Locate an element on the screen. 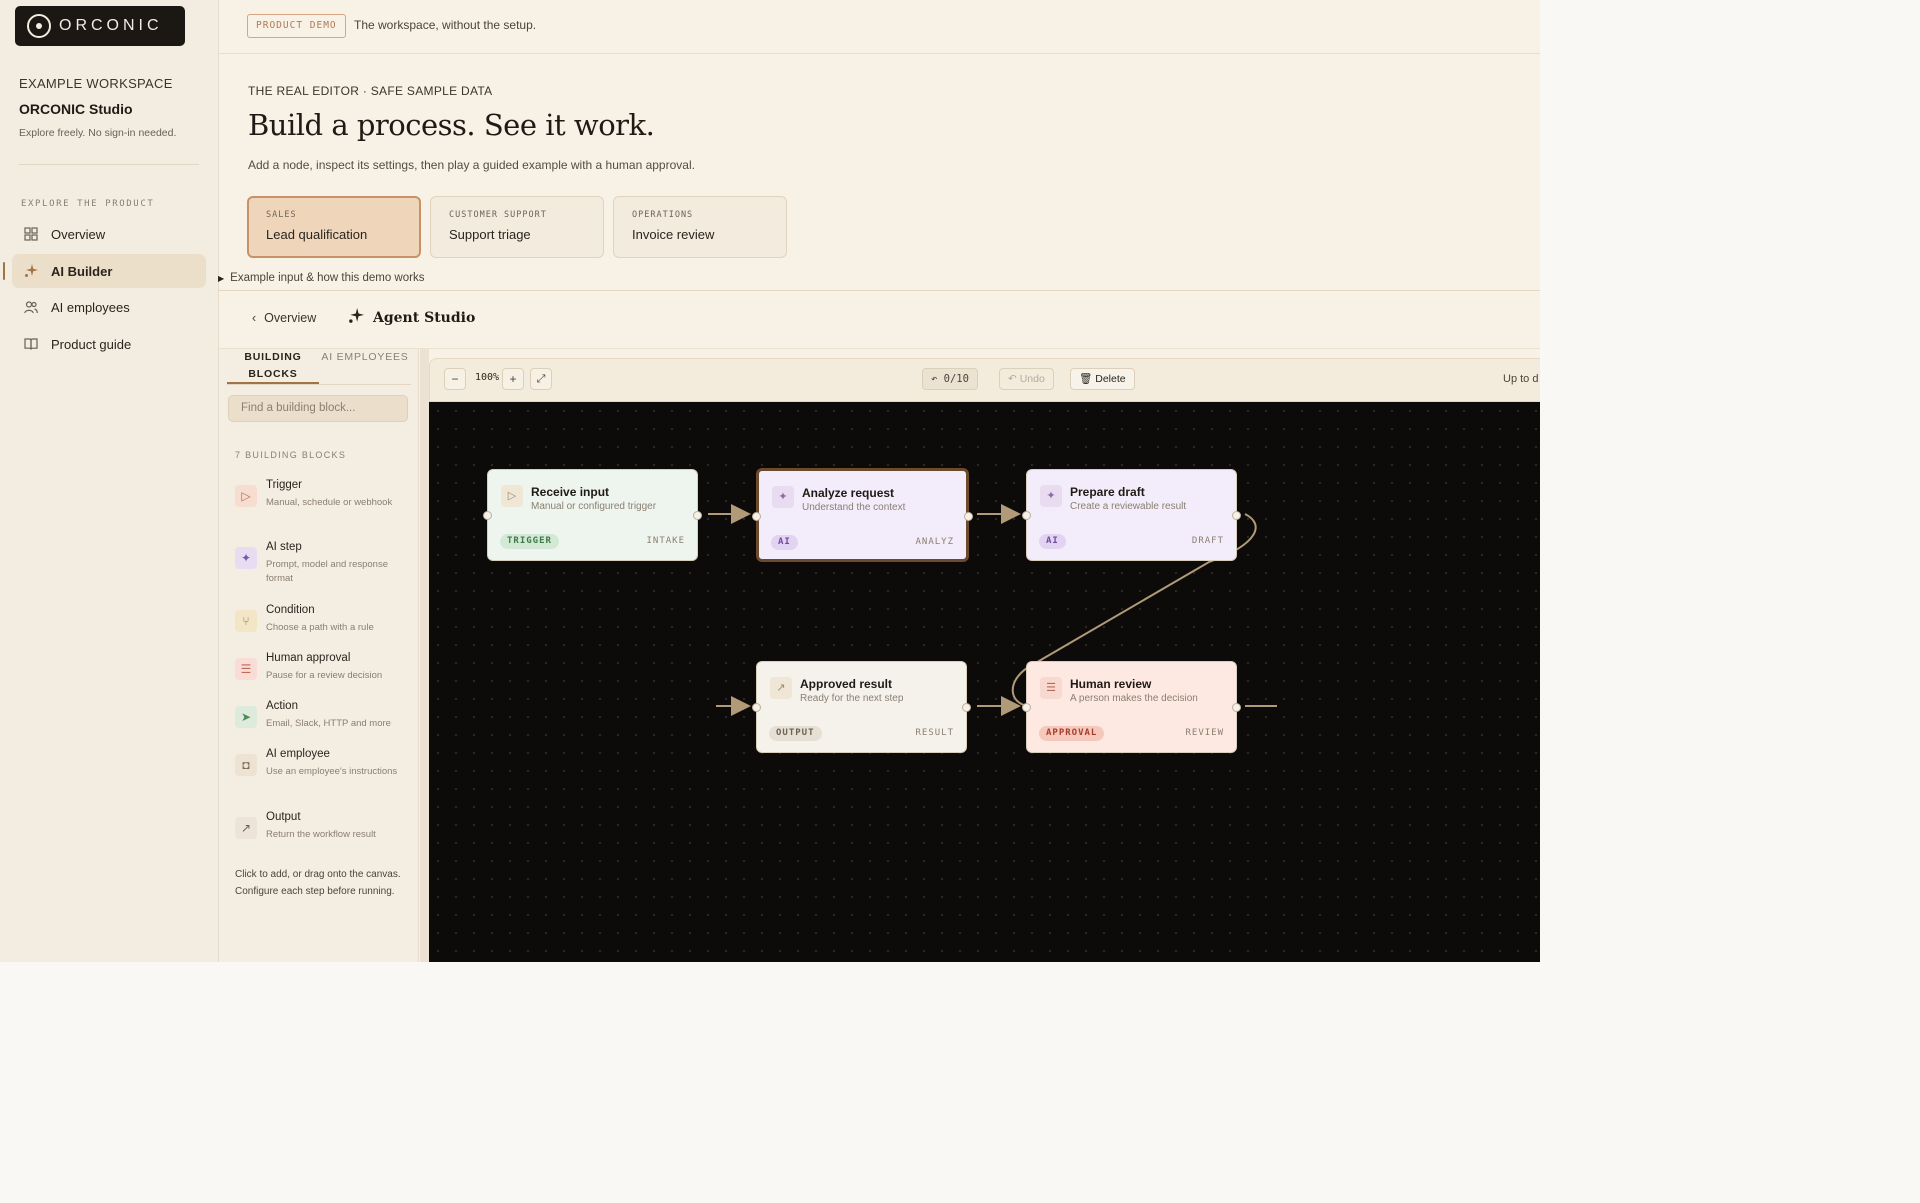 The width and height of the screenshot is (1920, 1203). brand-name: ORCONIC is located at coordinates (111, 25).